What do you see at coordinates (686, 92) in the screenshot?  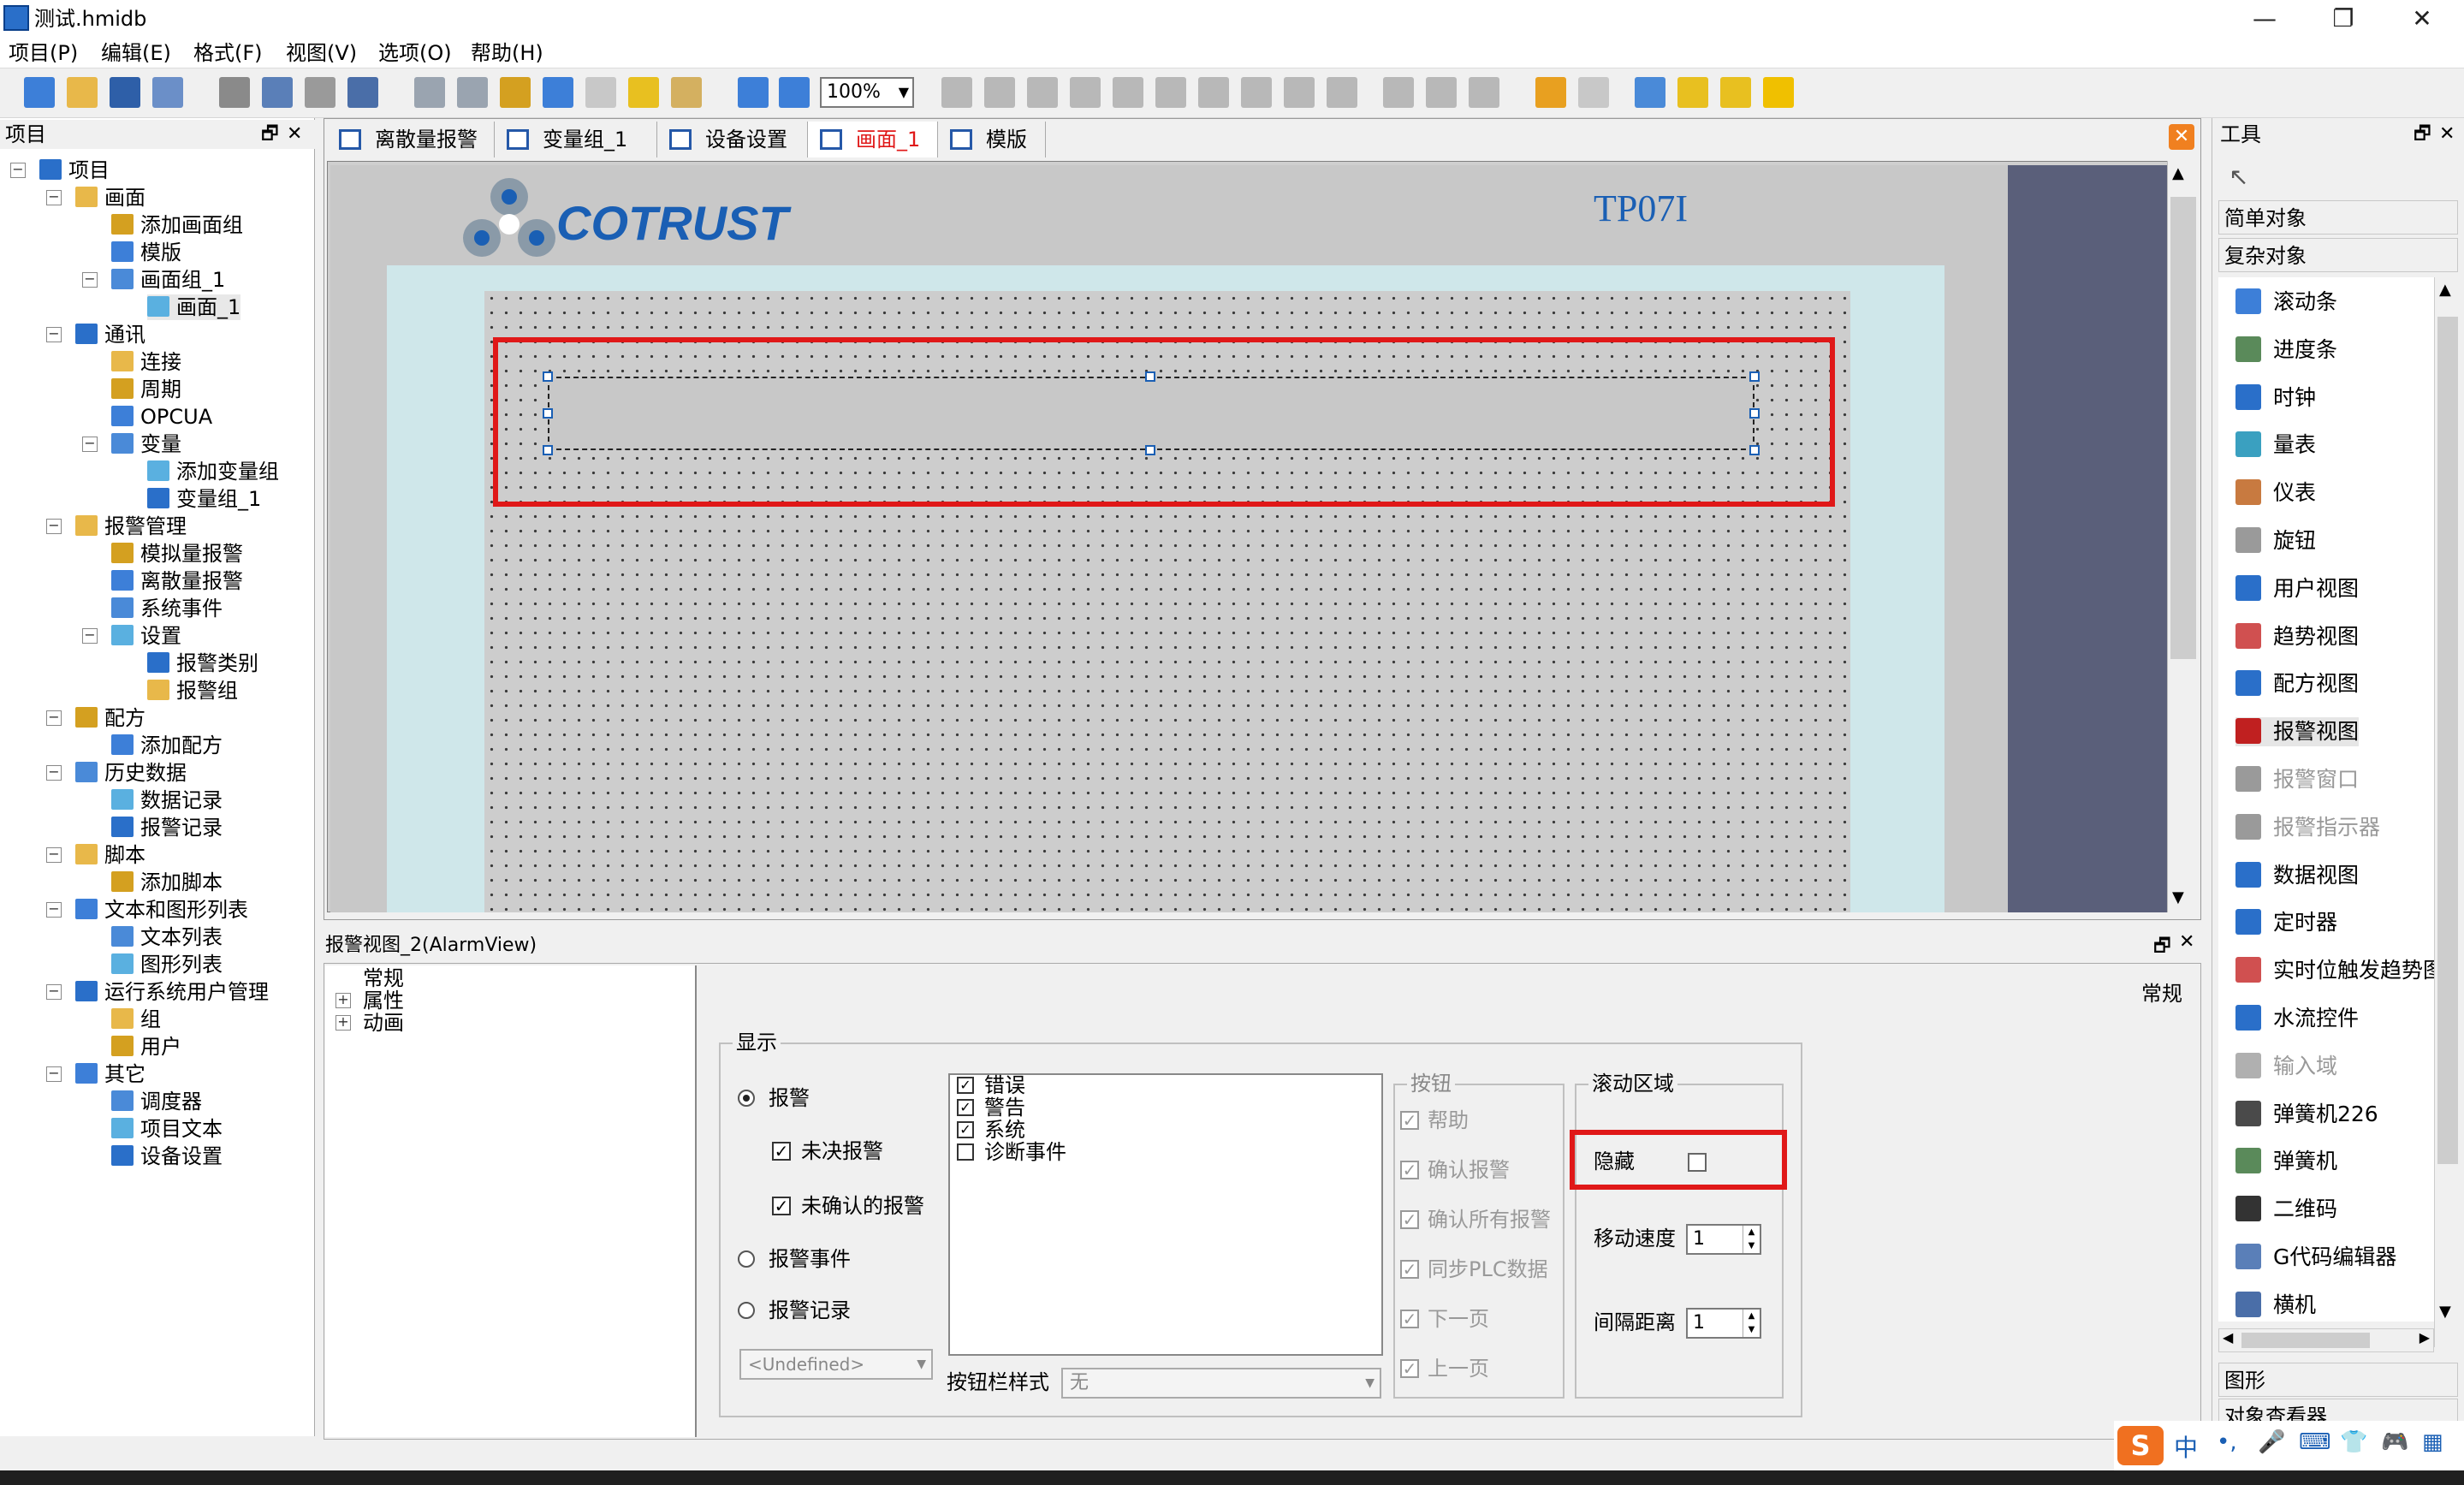 I see `find-icon` at bounding box center [686, 92].